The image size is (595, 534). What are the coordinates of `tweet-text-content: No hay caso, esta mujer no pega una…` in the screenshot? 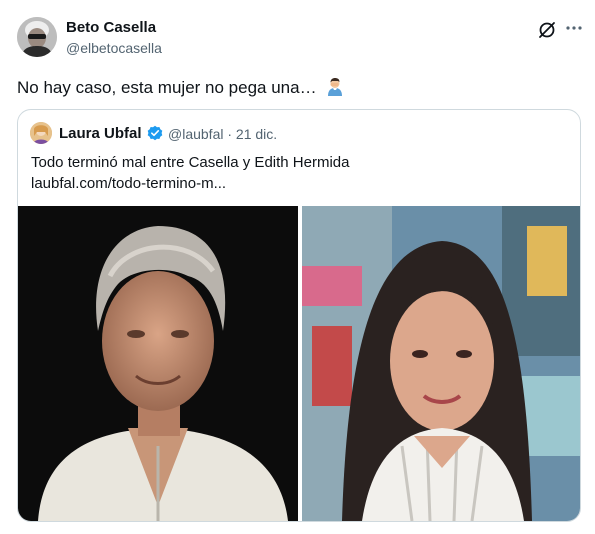 It's located at (167, 87).